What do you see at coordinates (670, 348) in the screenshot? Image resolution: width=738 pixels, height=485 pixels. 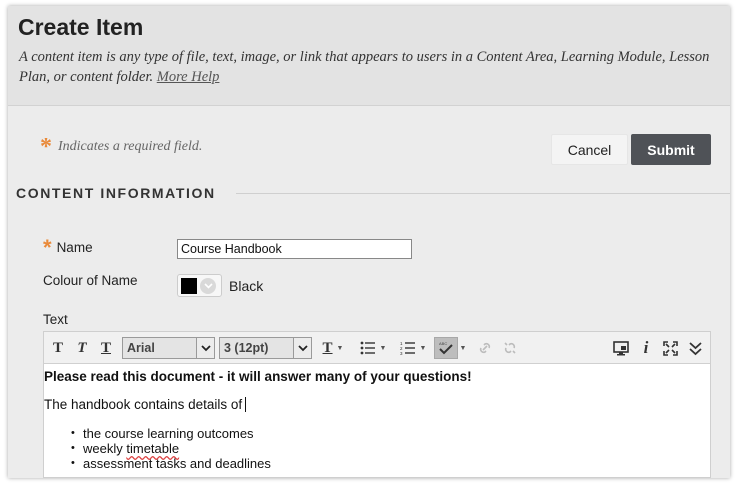 I see `fullscreen-icon` at bounding box center [670, 348].